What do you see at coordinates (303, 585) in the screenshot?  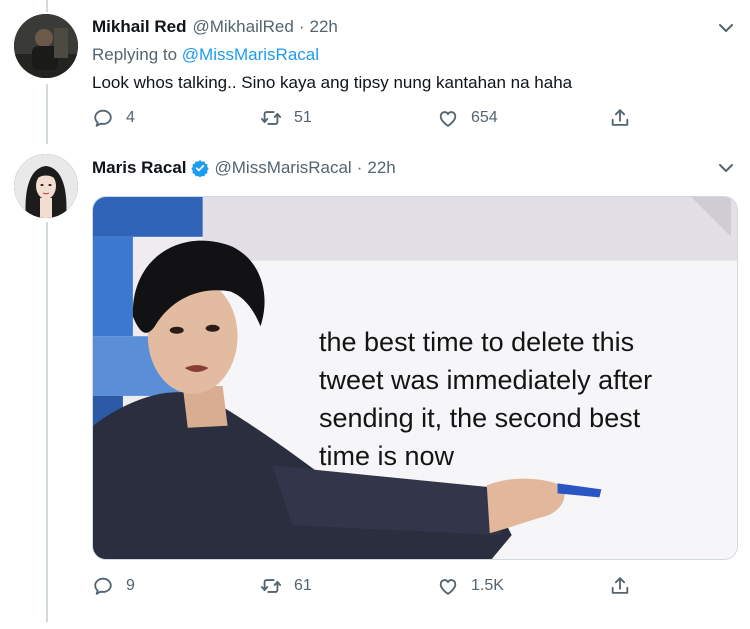 I see `retweet-count: 61` at bounding box center [303, 585].